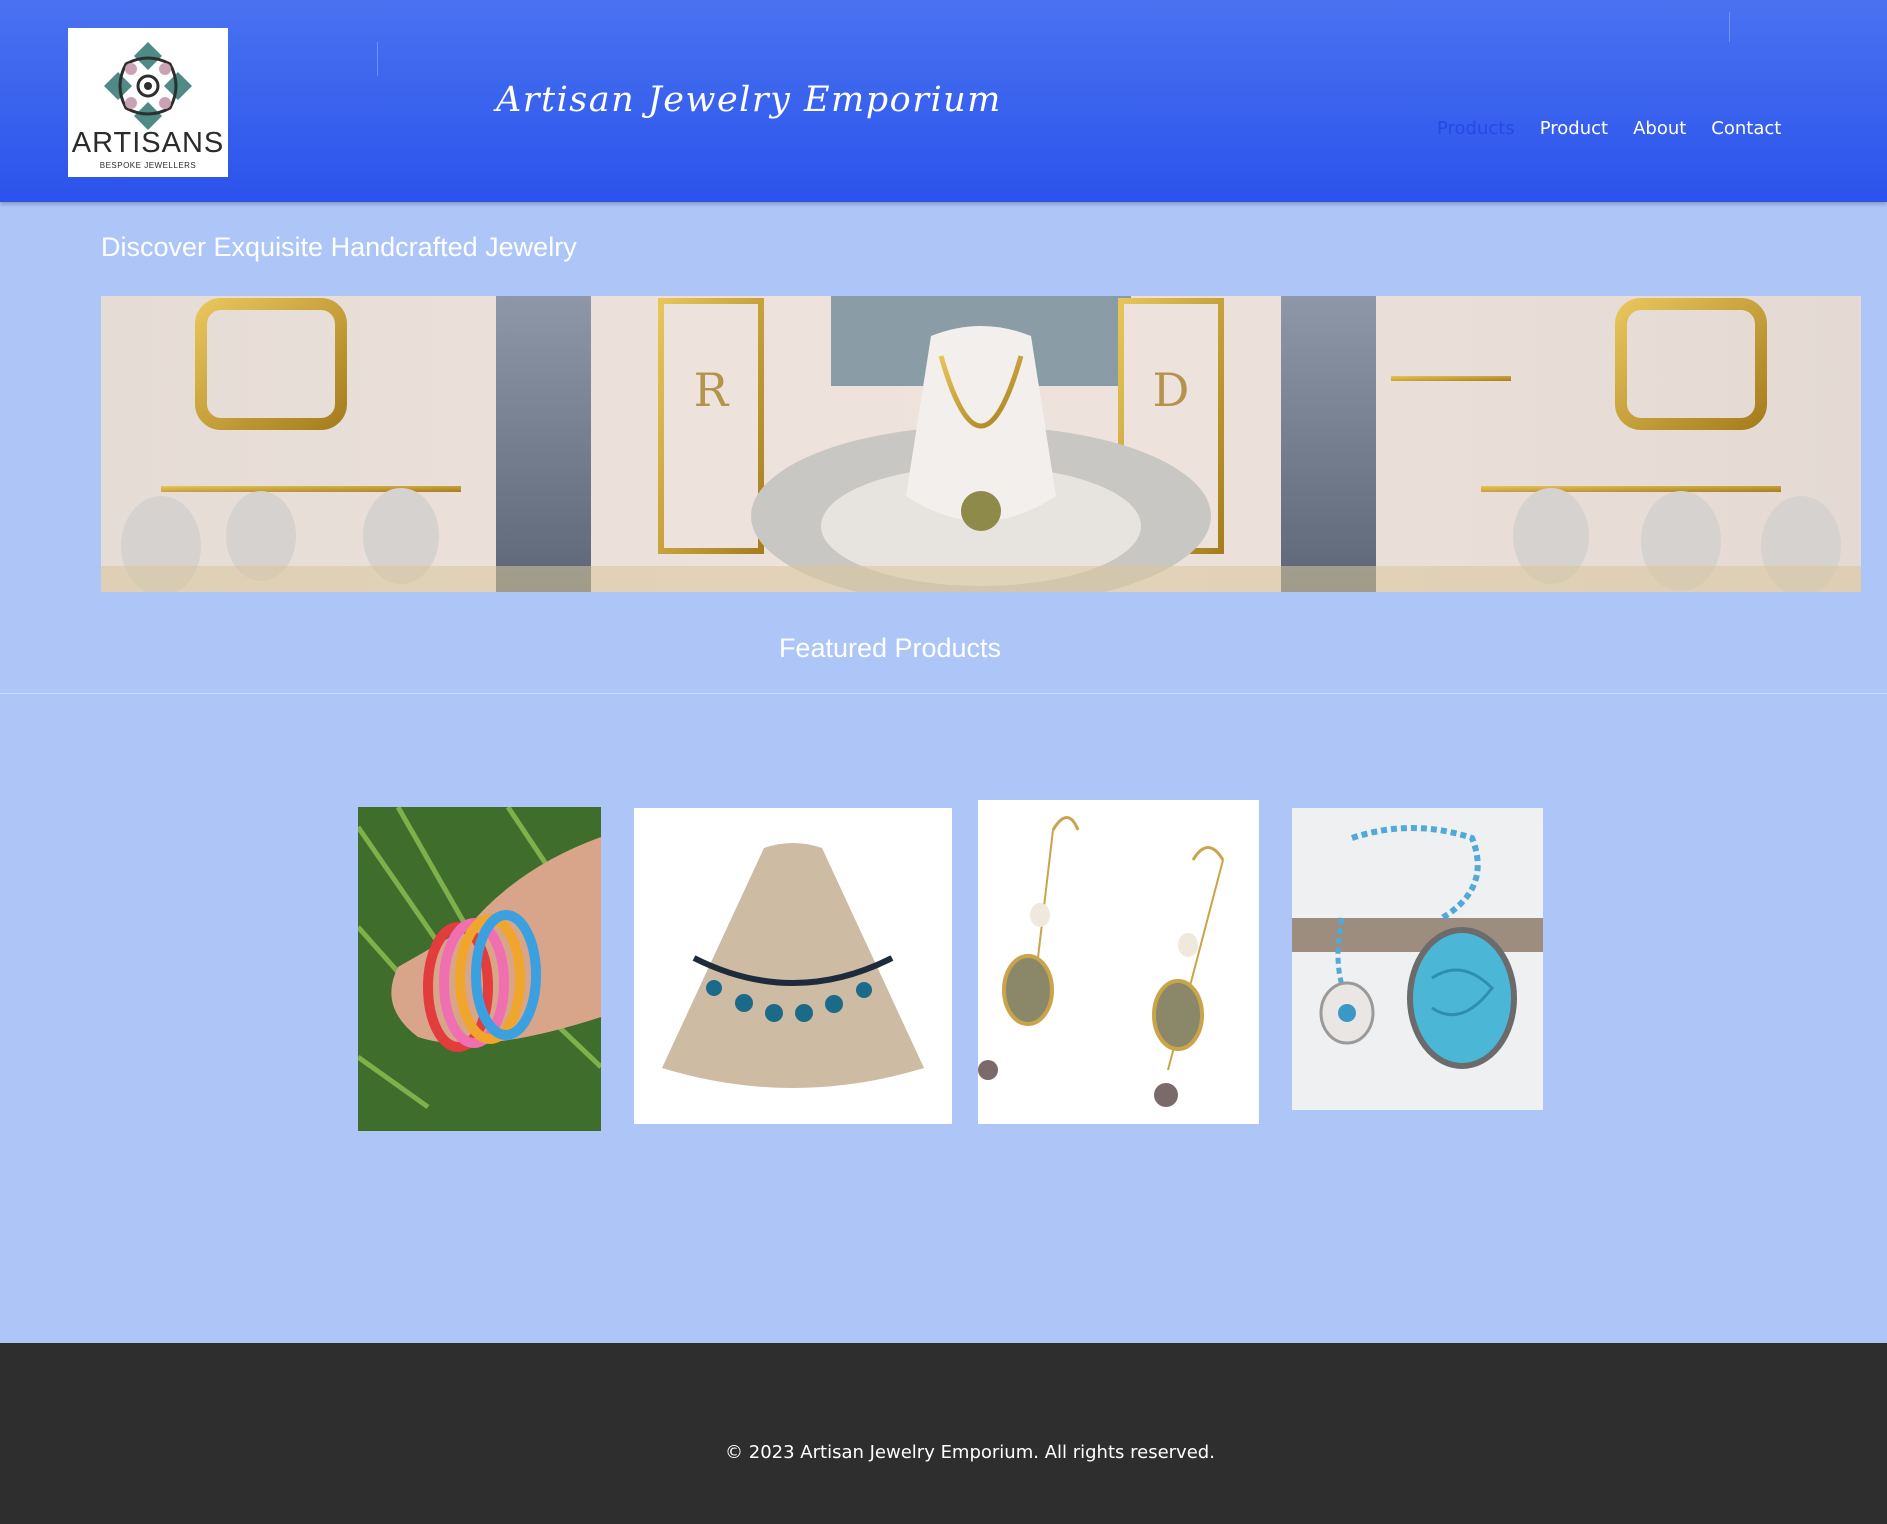 This screenshot has height=1524, width=1887. Describe the element at coordinates (1746, 128) in the screenshot. I see `nav-link-contact: Contact` at that location.